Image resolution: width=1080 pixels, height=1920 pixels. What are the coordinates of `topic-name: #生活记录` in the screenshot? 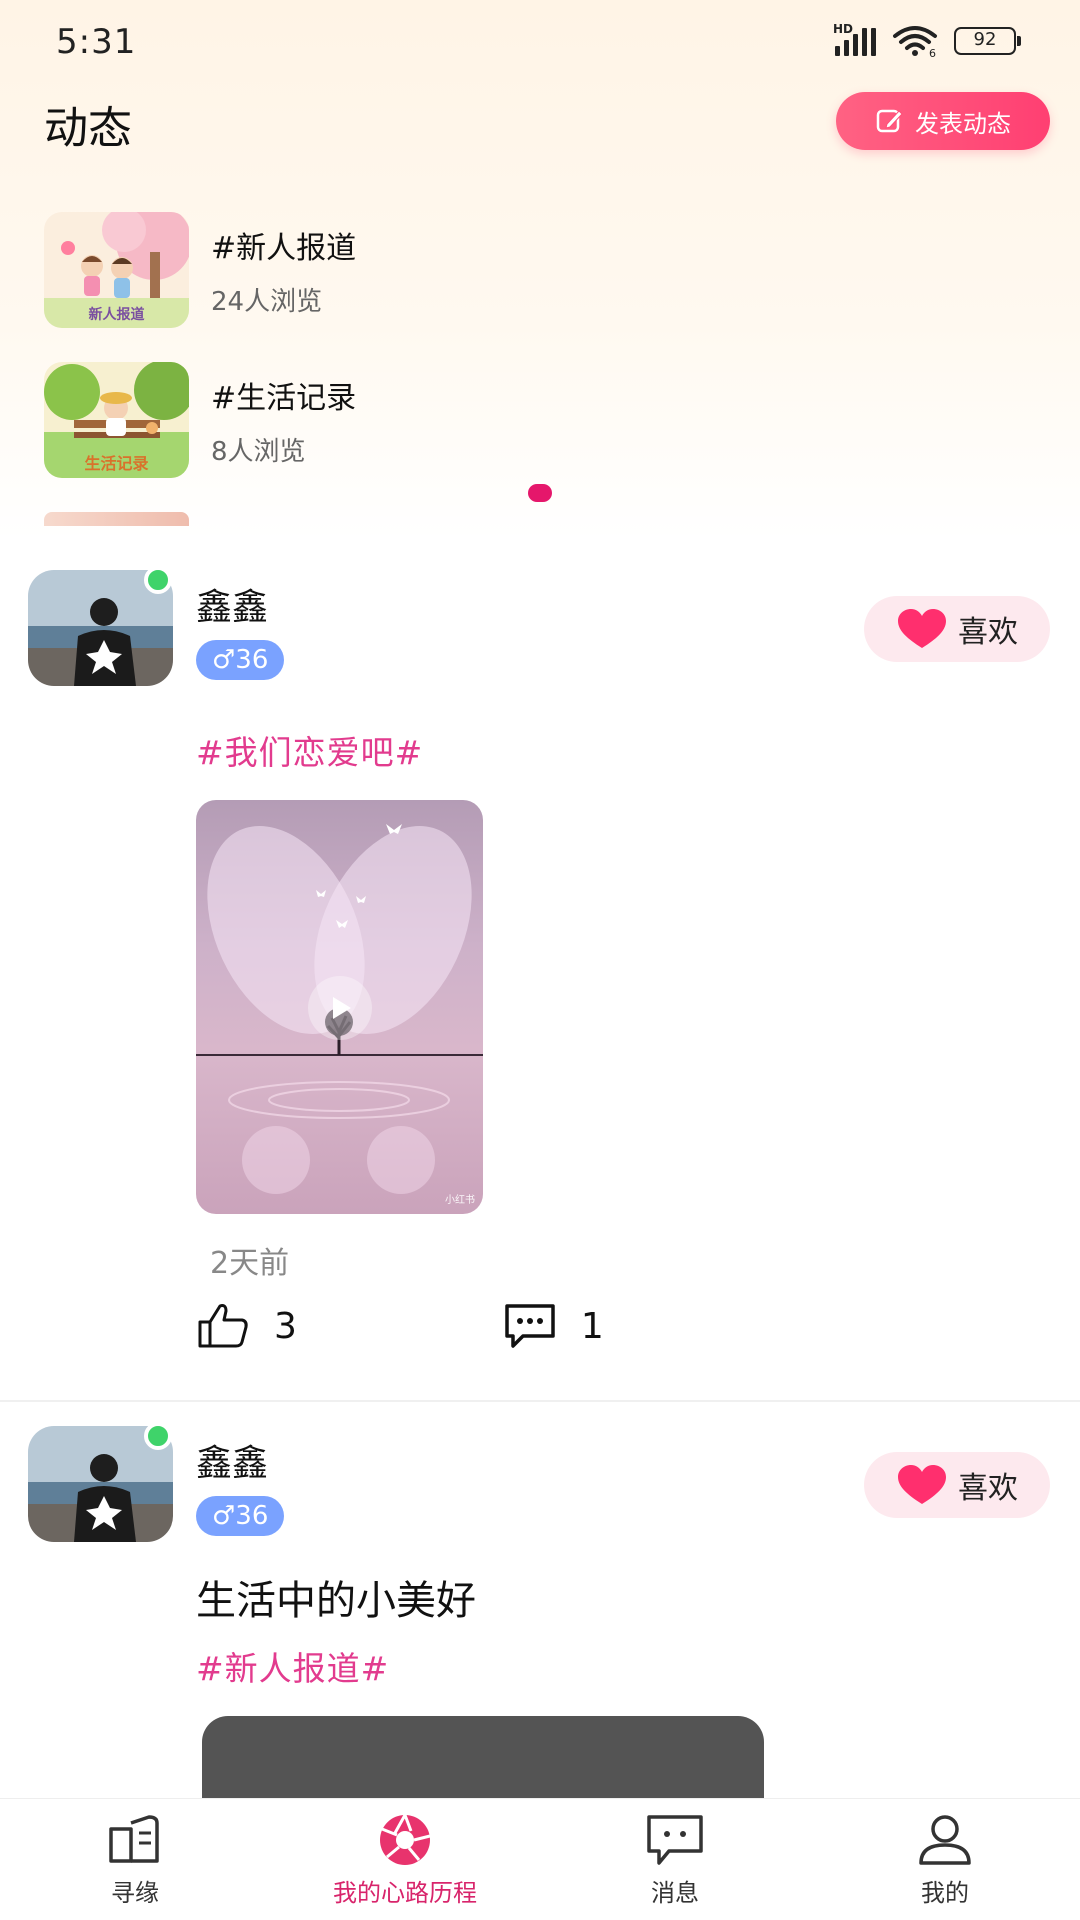 It's located at (284, 398).